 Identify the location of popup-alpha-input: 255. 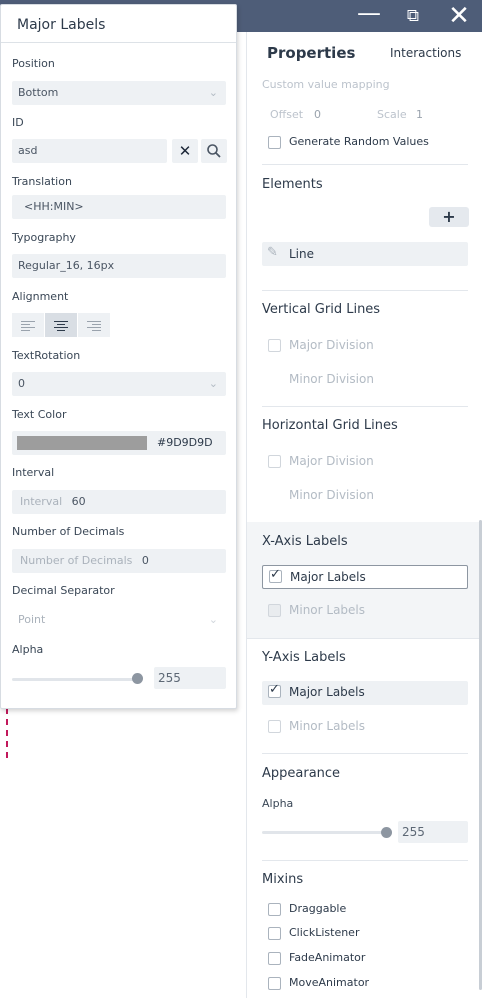
(190, 678).